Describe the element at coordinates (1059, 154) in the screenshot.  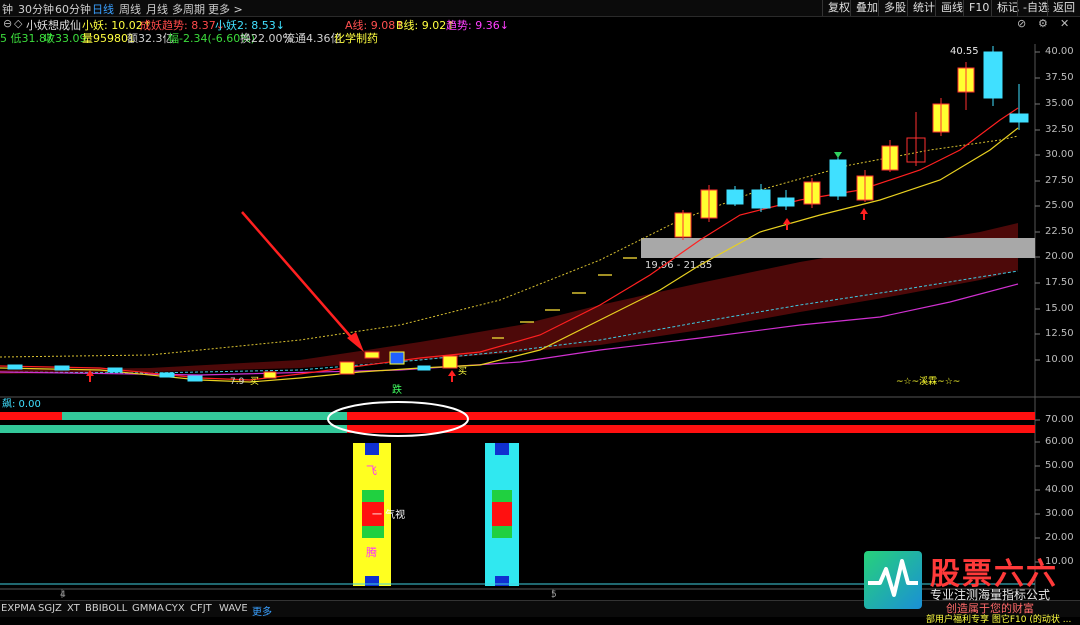
I see `y-tick-label: 30.00` at that location.